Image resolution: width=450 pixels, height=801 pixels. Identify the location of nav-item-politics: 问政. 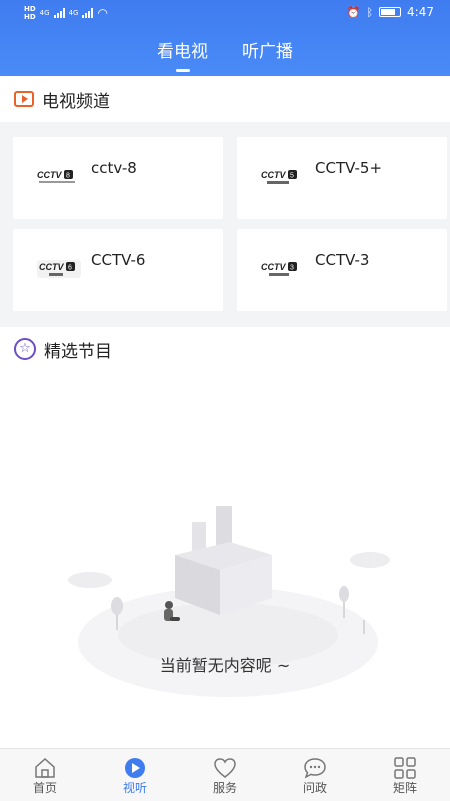
(315, 775).